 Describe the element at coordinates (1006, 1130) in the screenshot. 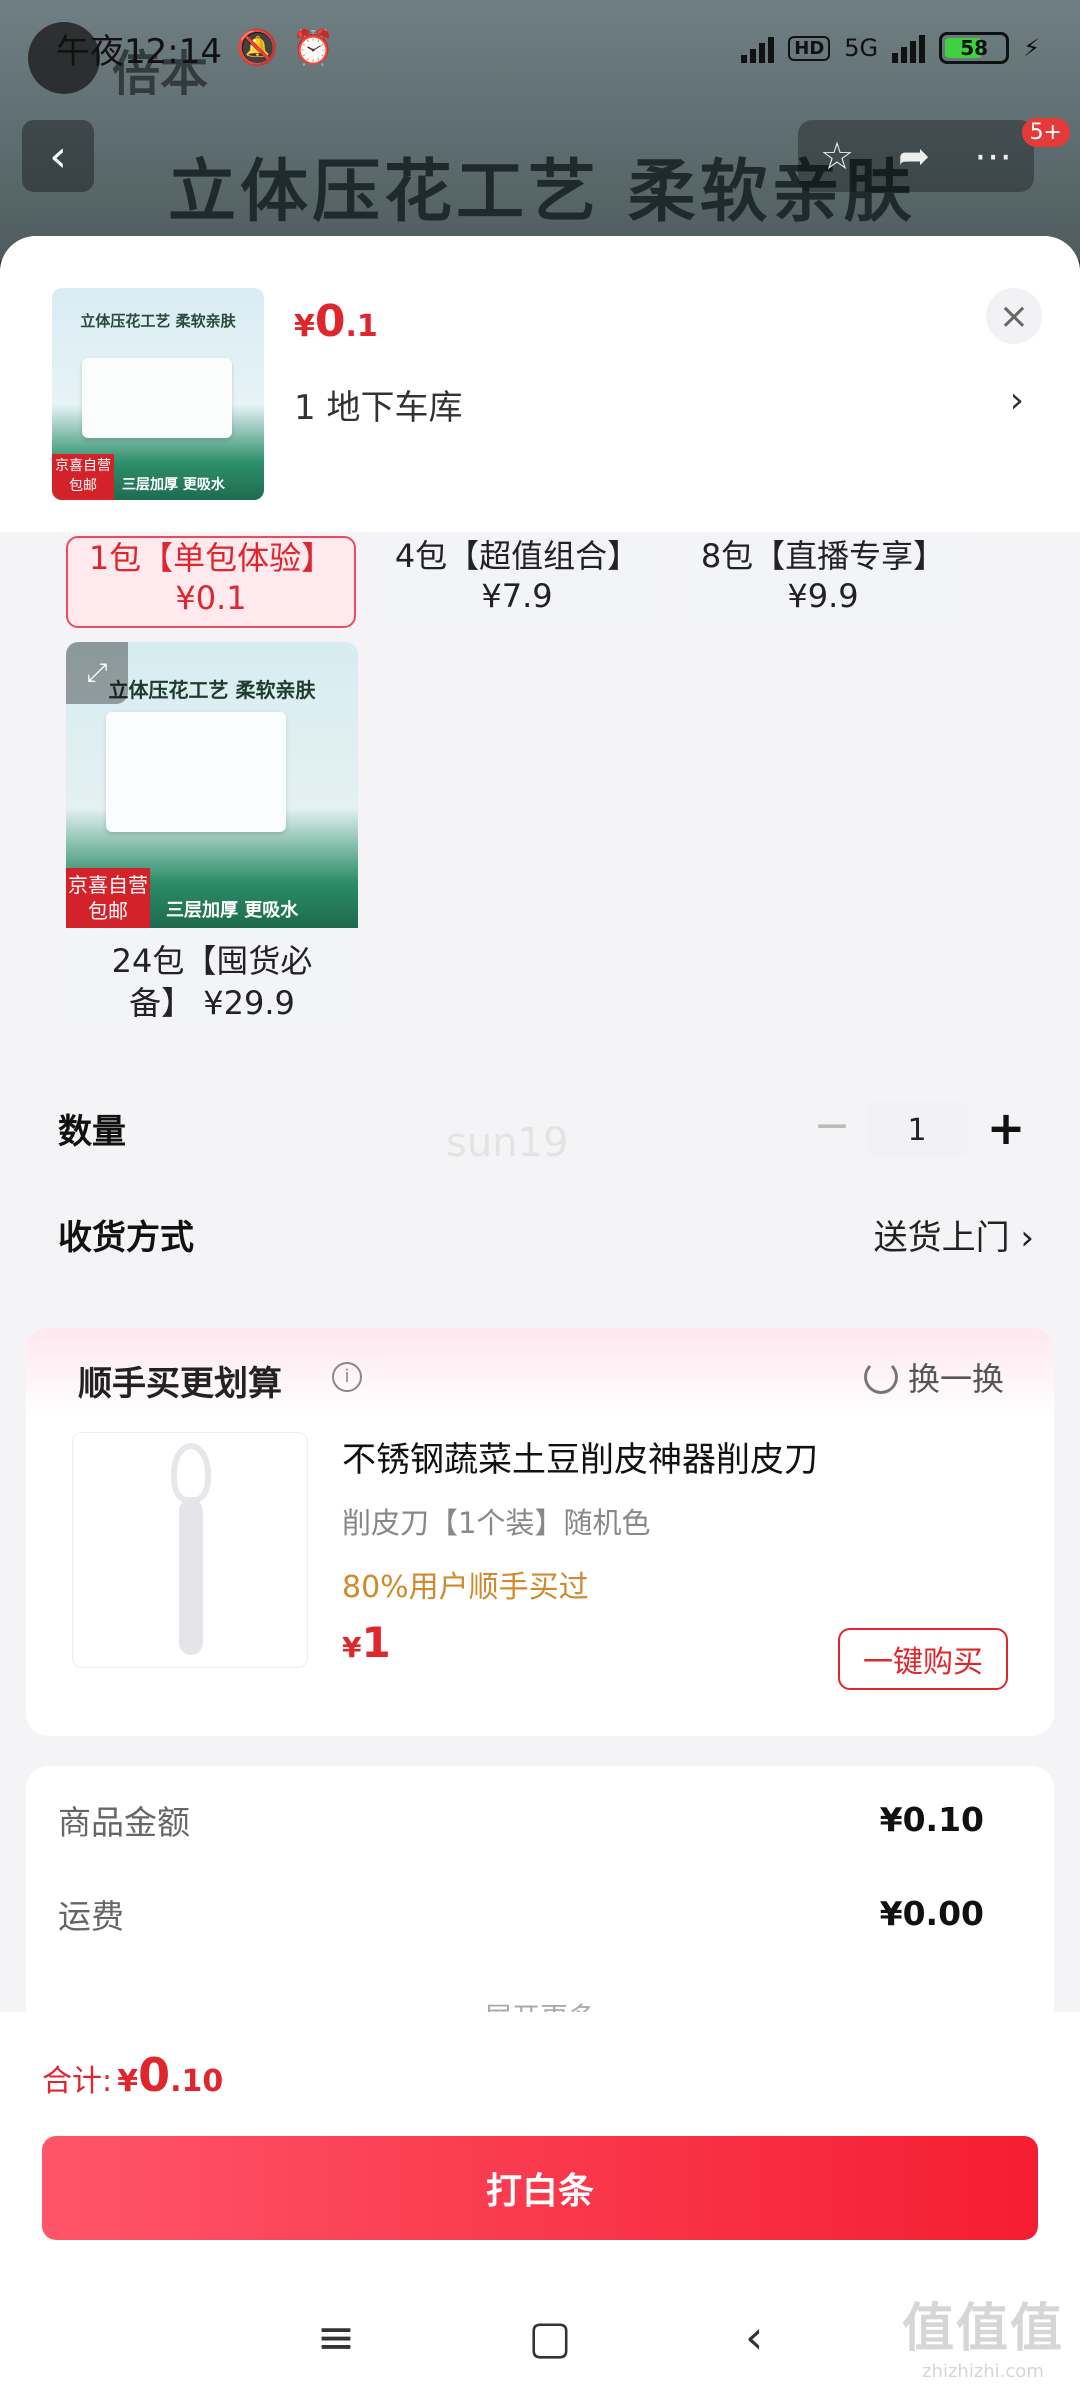

I see `quantity-increase-button: +` at that location.